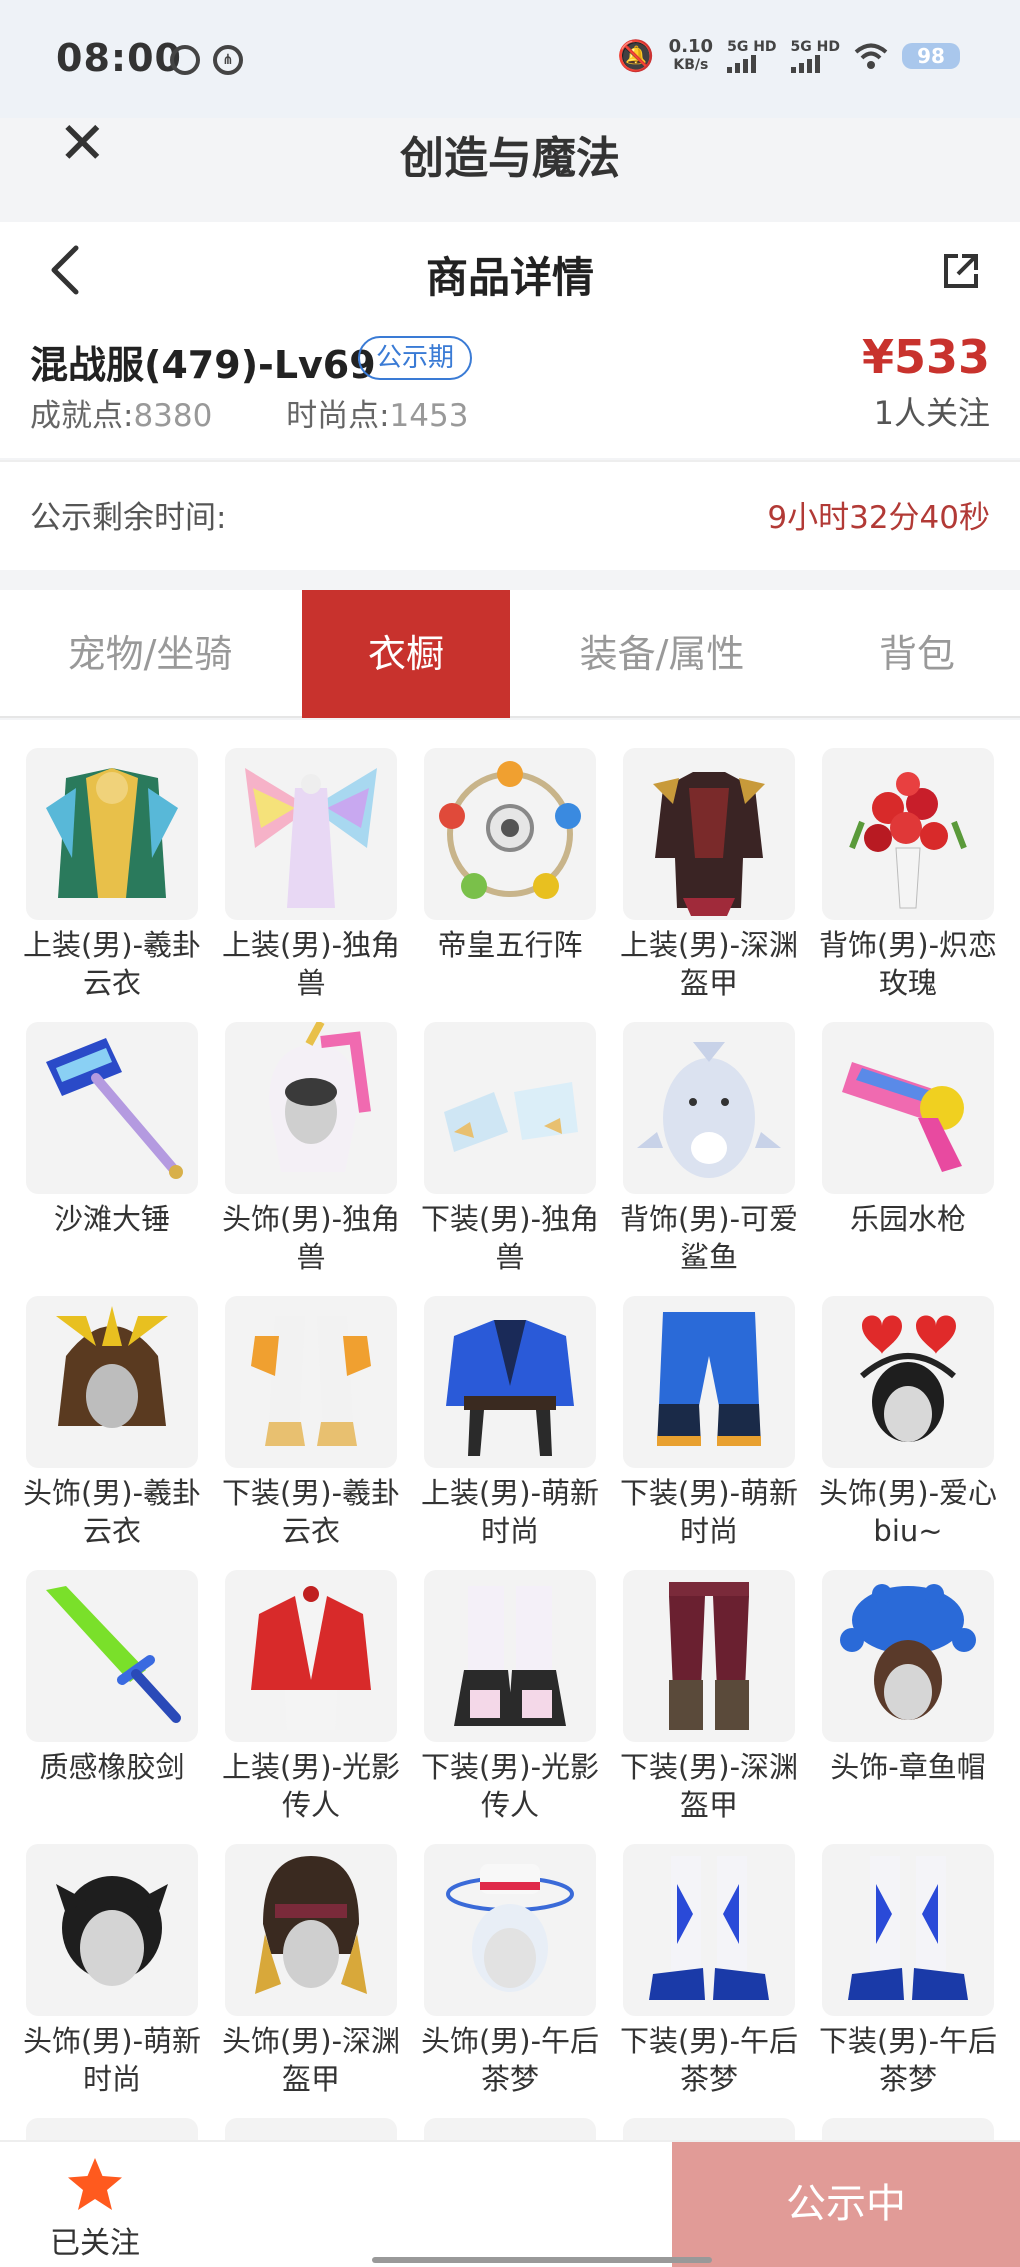 This screenshot has height=2267, width=1020. I want to click on headdress-icon, so click(112, 1382).